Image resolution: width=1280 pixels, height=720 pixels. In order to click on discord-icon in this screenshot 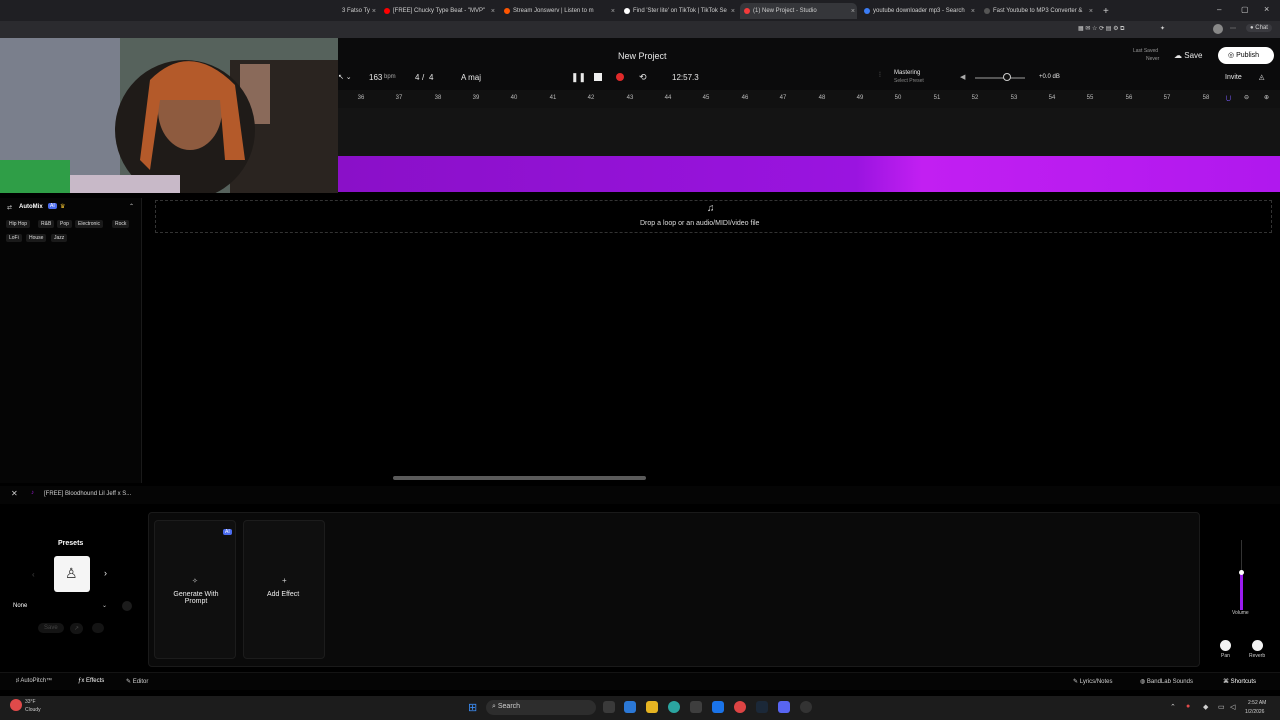, I will do `click(784, 707)`.